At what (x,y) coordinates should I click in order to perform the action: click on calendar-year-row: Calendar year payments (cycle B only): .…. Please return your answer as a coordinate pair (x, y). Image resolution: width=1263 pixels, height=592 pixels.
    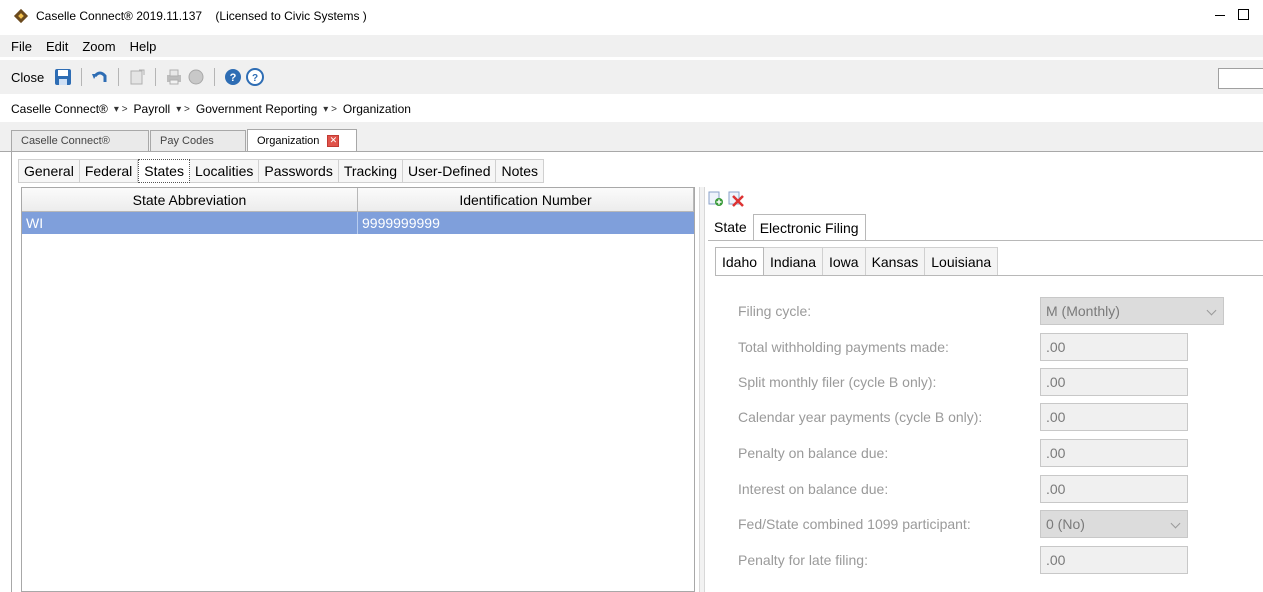
    Looking at the image, I should click on (998, 417).